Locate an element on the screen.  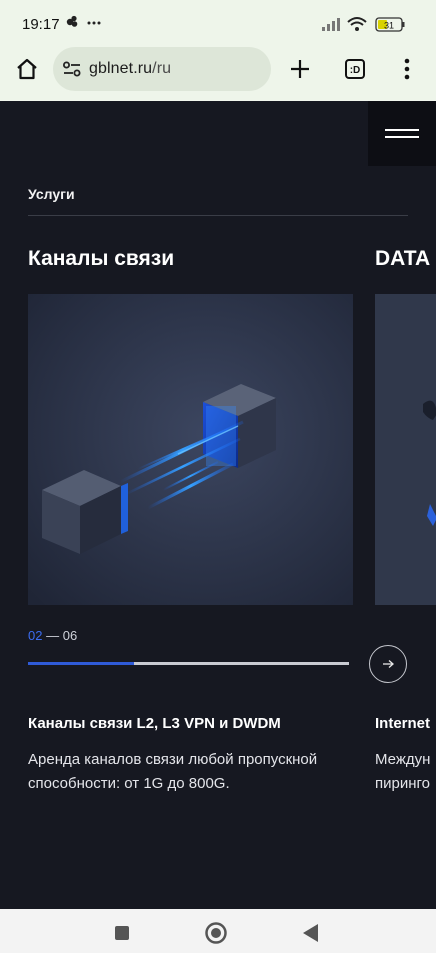
more-vert-icon is located at coordinates (407, 69).